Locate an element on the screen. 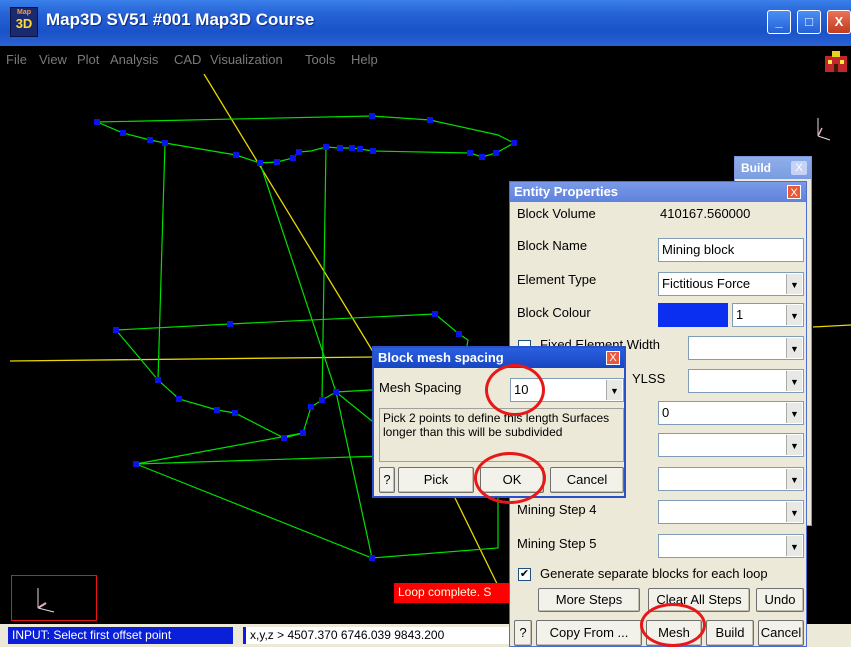 The width and height of the screenshot is (851, 647). pick-button: Pick is located at coordinates (436, 480).